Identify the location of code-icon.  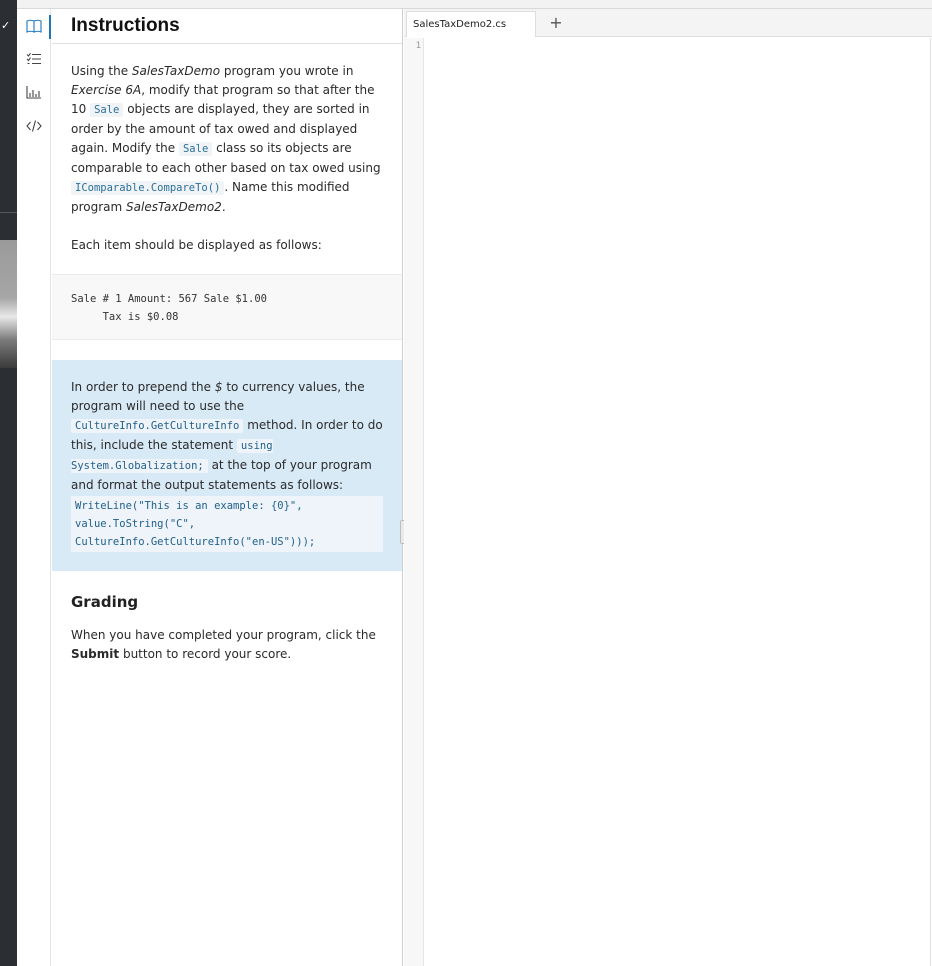
(34, 126).